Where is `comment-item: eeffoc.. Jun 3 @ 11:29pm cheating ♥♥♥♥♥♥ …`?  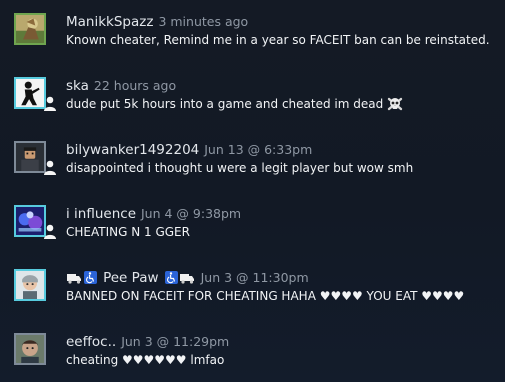
comment-item: eeffoc.. Jun 3 @ 11:29pm cheating ♥♥♥♥♥♥ … is located at coordinates (252, 355).